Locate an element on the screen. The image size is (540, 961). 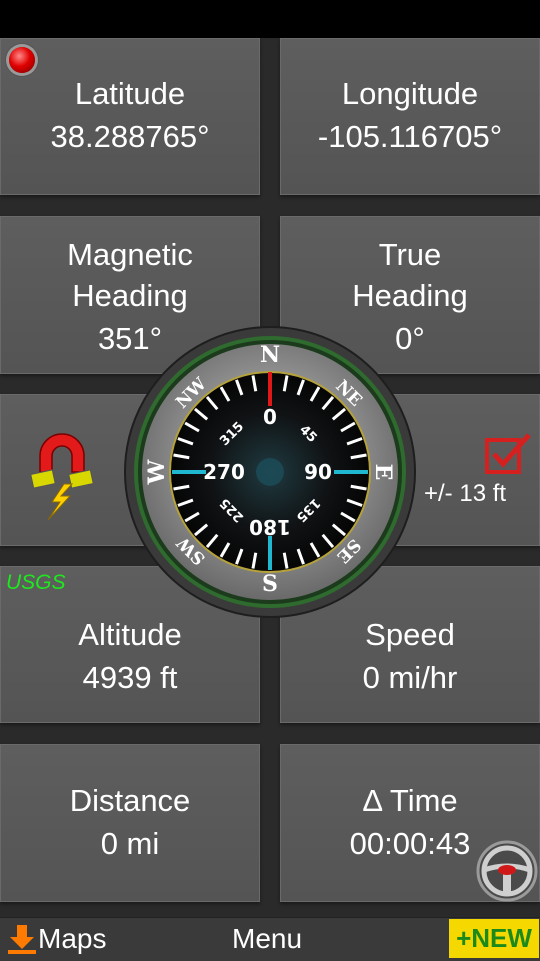
menu-label: Menu is located at coordinates (267, 938).